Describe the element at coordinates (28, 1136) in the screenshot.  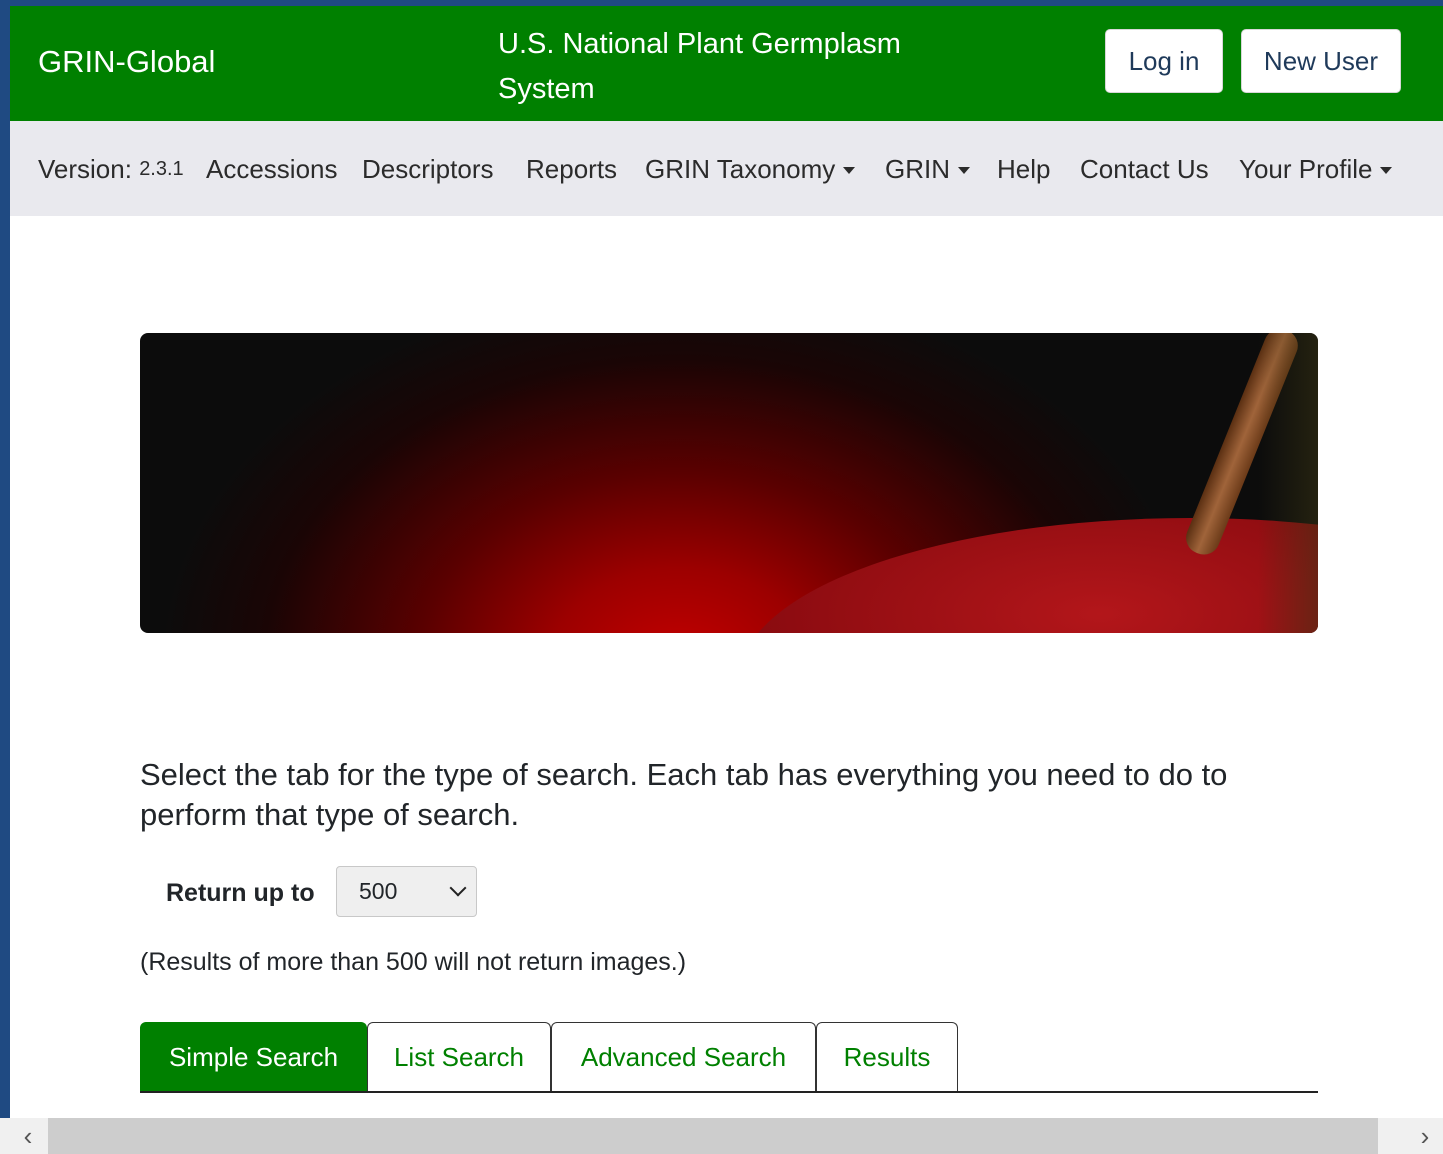
I see `scroll-left-icon: ‹` at that location.